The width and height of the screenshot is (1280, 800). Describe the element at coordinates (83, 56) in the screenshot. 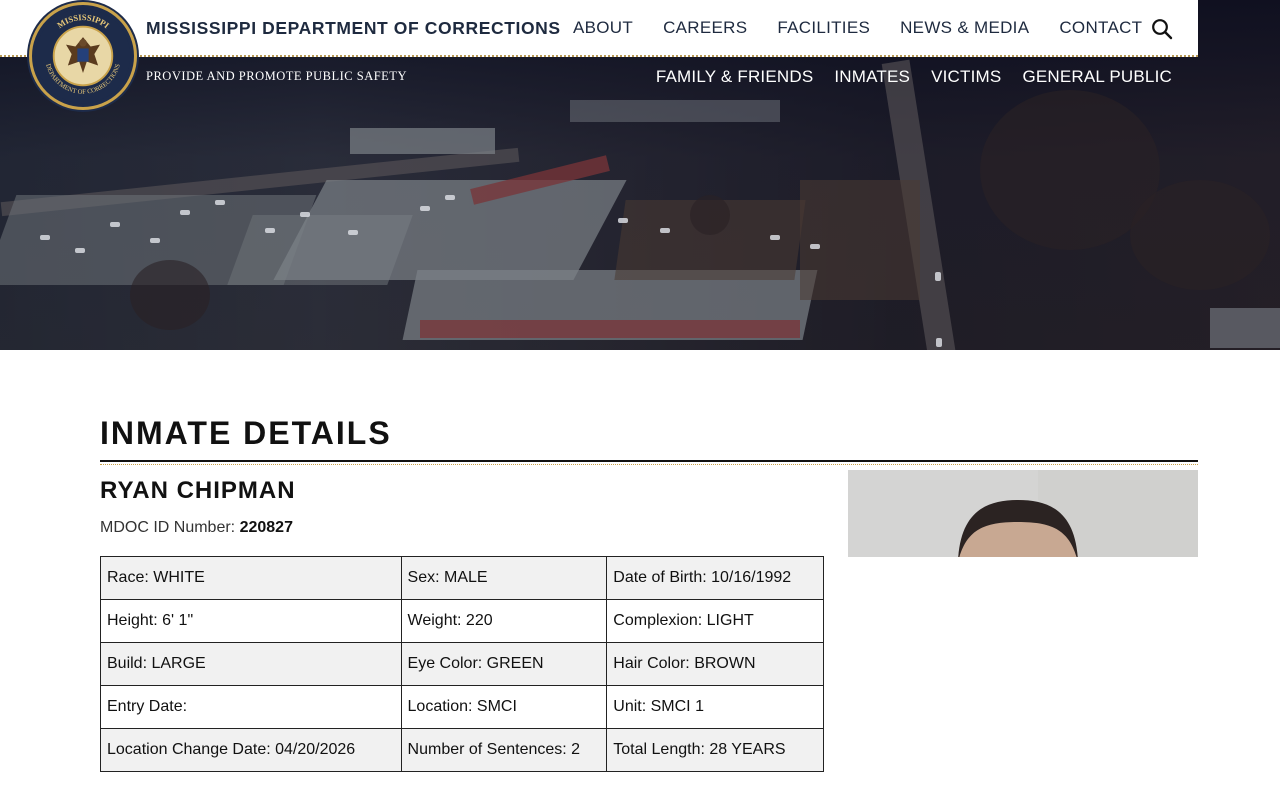

I see `mdoc-seal-logo: MISSISSIPPI DEPARTMENT OF CORRECTIONS` at that location.